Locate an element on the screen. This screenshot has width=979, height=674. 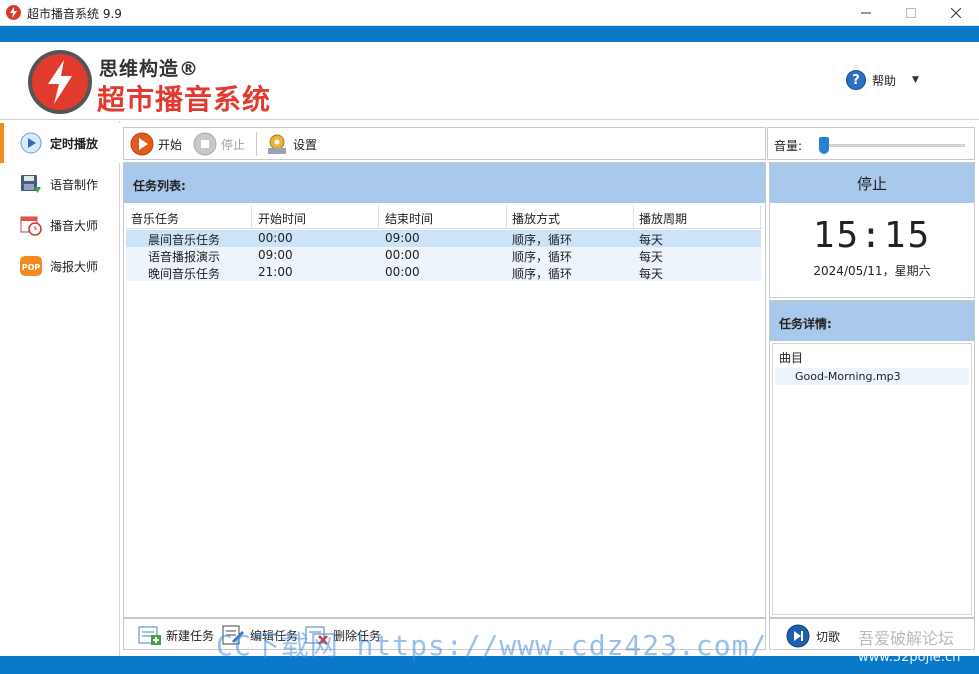
window-title: 超市播音系统 9.9 is located at coordinates (74, 14).